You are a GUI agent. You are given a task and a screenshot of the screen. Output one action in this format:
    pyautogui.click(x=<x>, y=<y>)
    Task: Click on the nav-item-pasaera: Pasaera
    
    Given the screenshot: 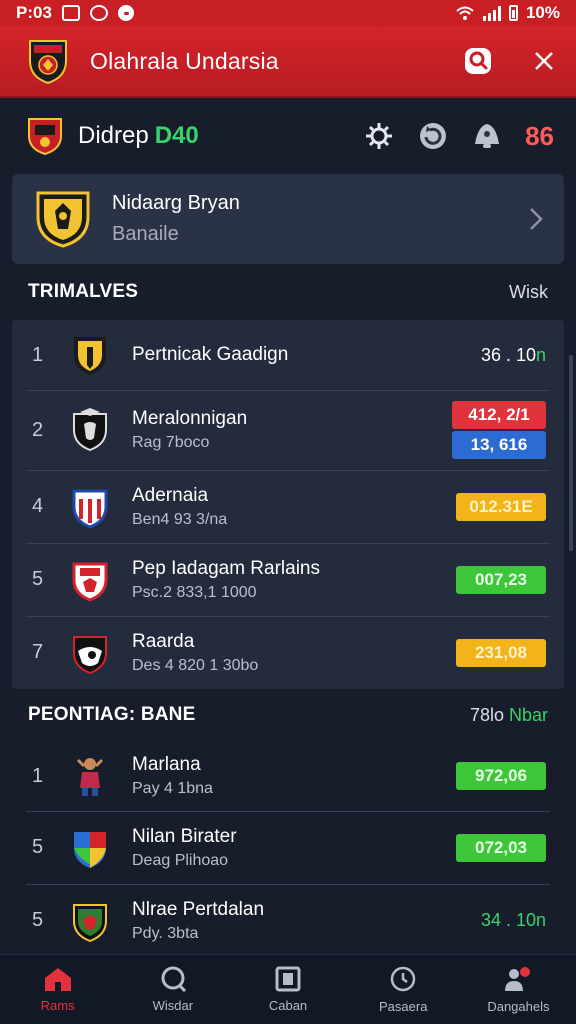 What is the action you would take?
    pyautogui.click(x=403, y=989)
    